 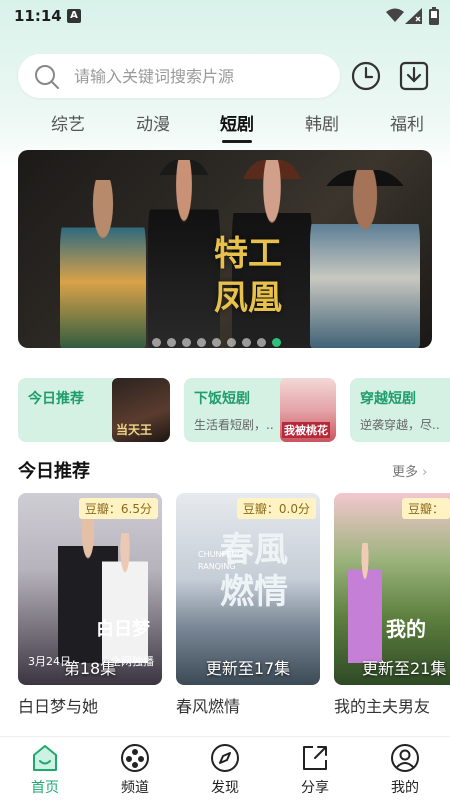 What do you see at coordinates (94, 410) in the screenshot?
I see `category-card-today: 今日推荐 当天王` at bounding box center [94, 410].